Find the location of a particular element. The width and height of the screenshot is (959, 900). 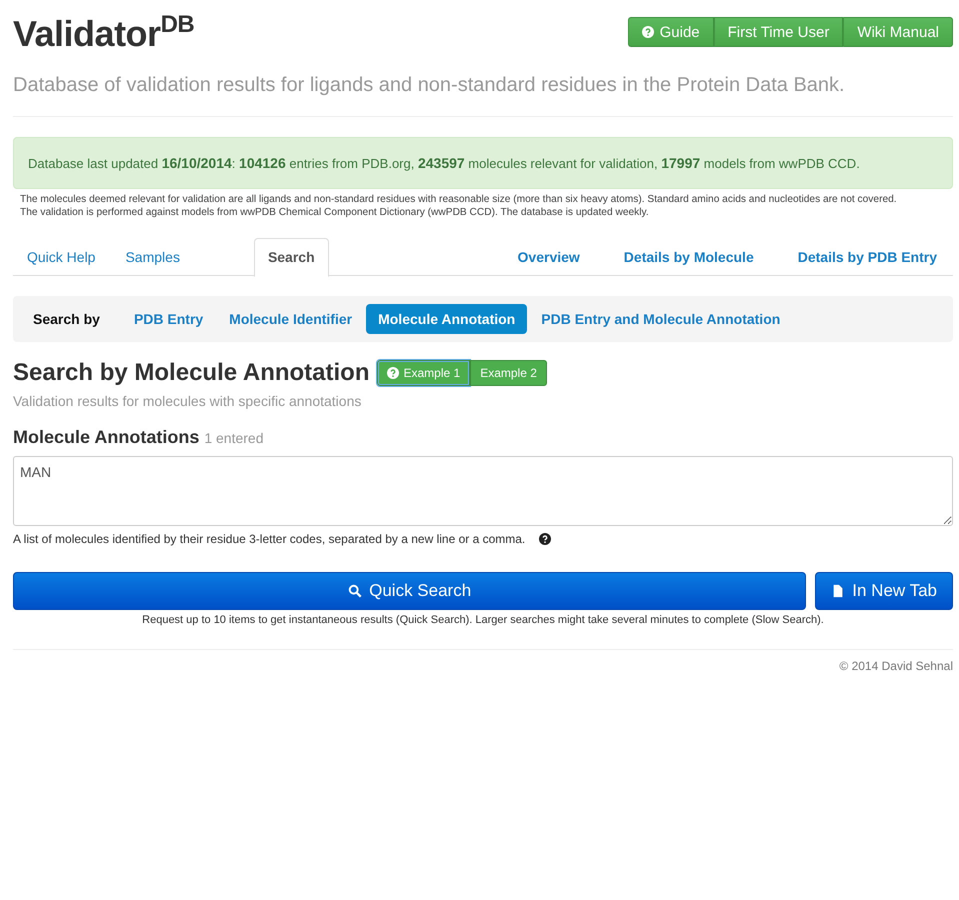

new-tab-button: In New Tab is located at coordinates (884, 591).